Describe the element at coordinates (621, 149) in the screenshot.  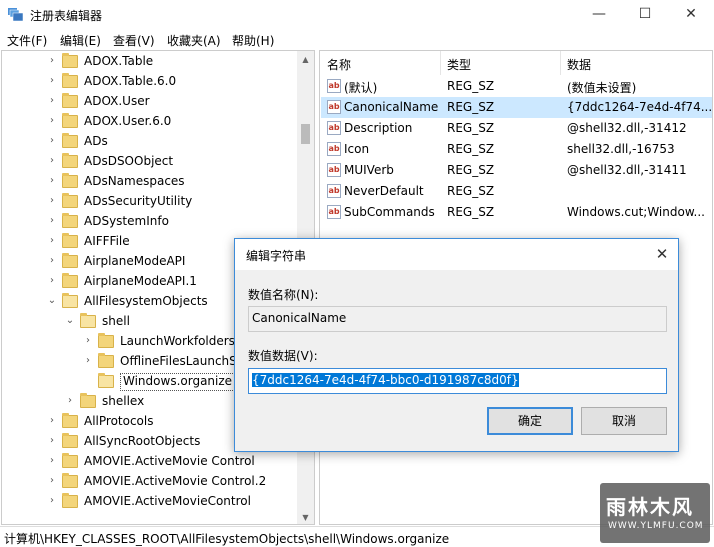
I see `value-data-cell: shell32.dll,-16753` at that location.